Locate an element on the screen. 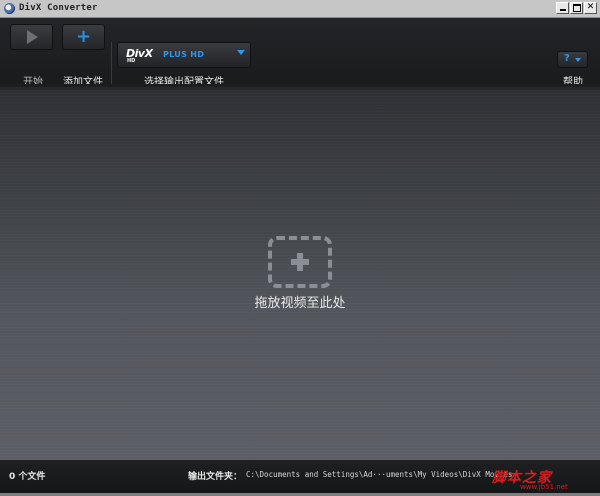  close-button: ✕ is located at coordinates (590, 8).